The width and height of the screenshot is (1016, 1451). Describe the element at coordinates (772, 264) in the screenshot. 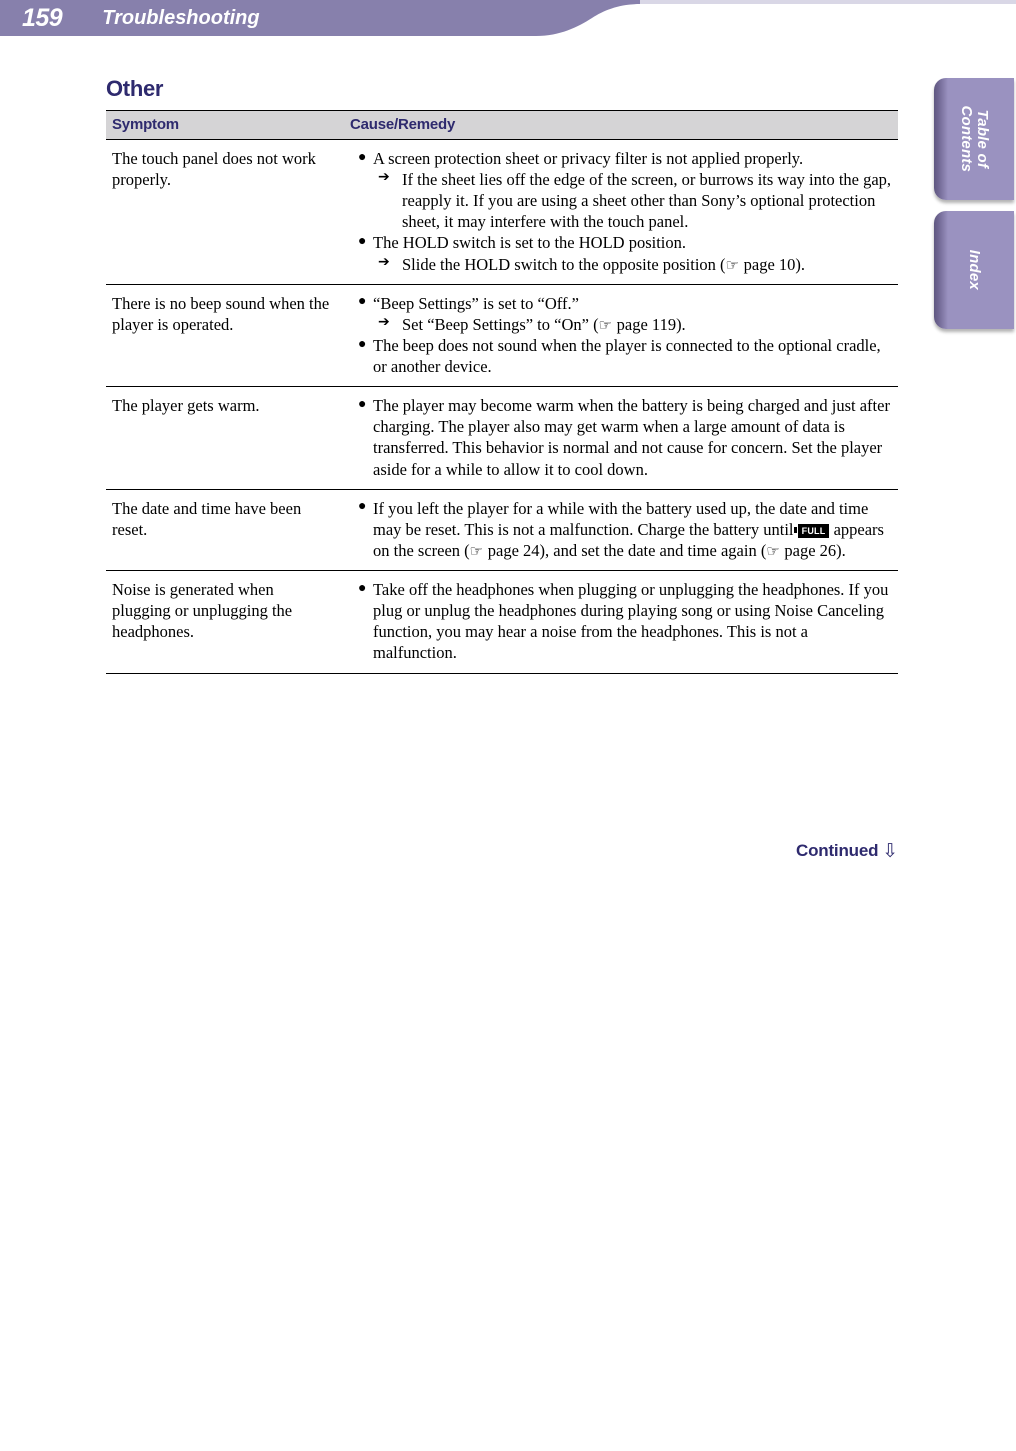

I see `arrow-text-mid: page 10).` at that location.